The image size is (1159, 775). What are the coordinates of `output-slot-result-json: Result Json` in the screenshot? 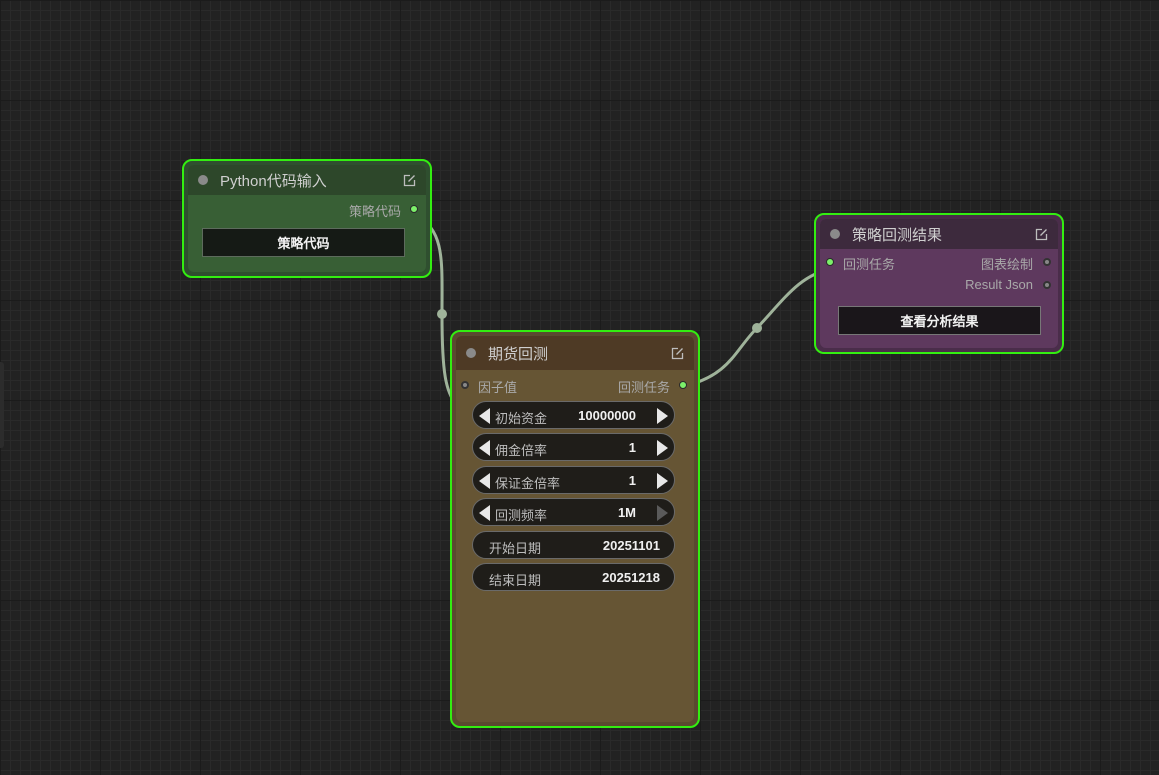 It's located at (939, 285).